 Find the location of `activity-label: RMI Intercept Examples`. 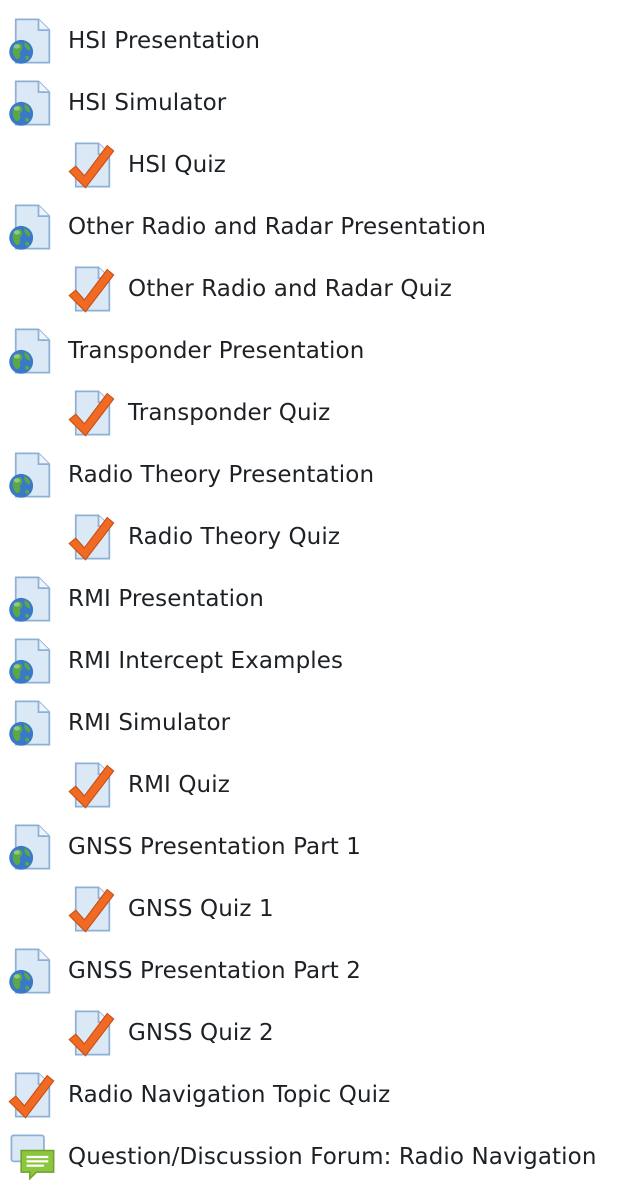

activity-label: RMI Intercept Examples is located at coordinates (206, 661).